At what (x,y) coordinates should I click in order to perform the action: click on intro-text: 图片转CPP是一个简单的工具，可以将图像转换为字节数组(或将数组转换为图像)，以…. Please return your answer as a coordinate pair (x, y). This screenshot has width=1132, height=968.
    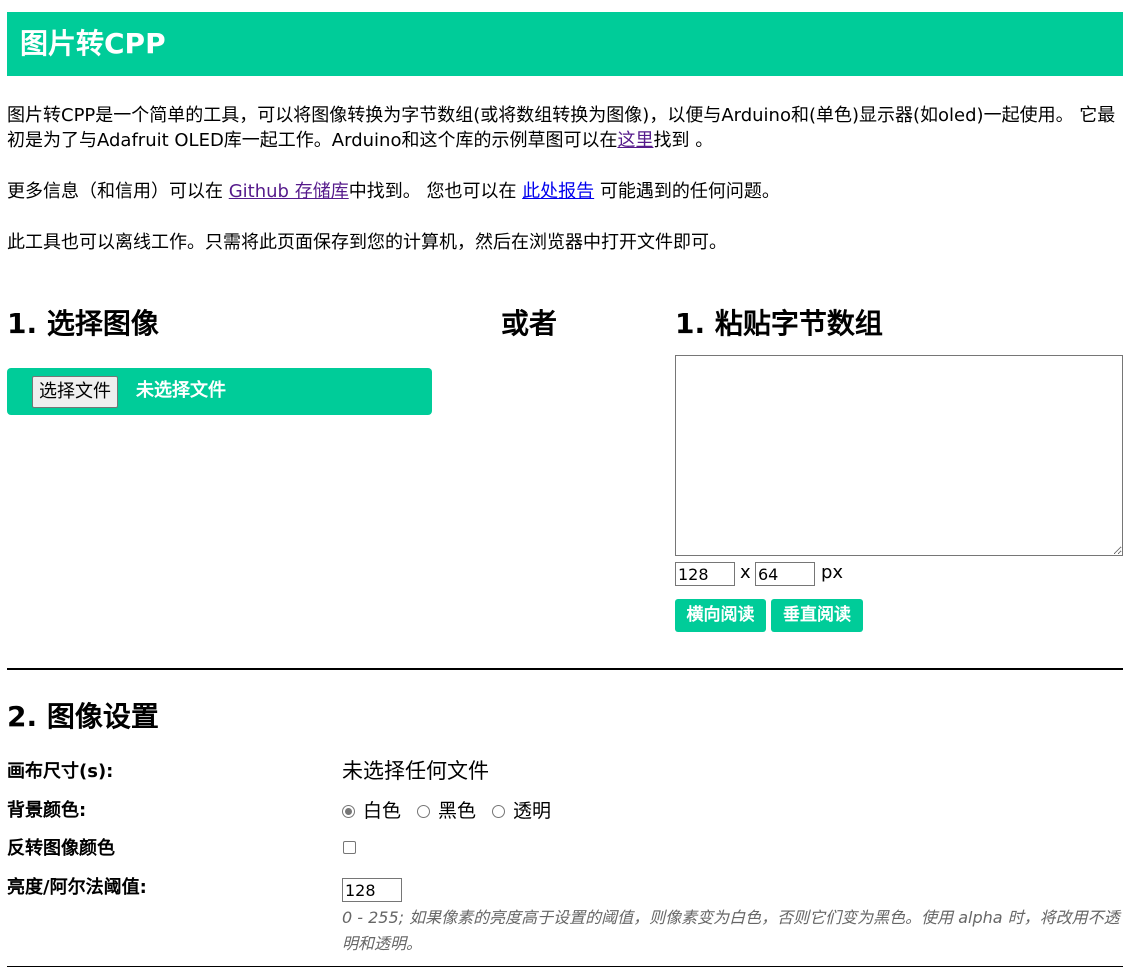
    Looking at the image, I should click on (561, 128).